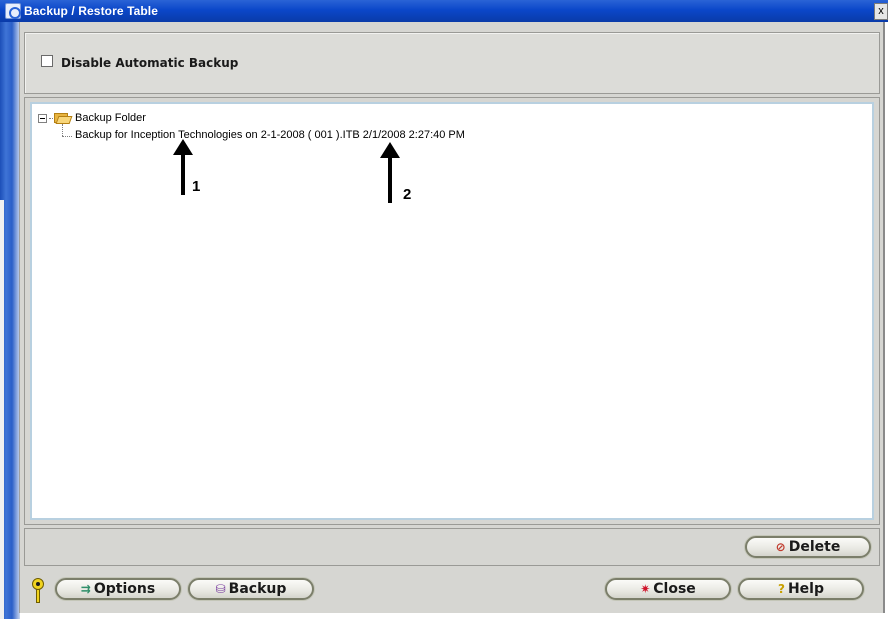  What do you see at coordinates (2, 409) in the screenshot?
I see `background-window-edge` at bounding box center [2, 409].